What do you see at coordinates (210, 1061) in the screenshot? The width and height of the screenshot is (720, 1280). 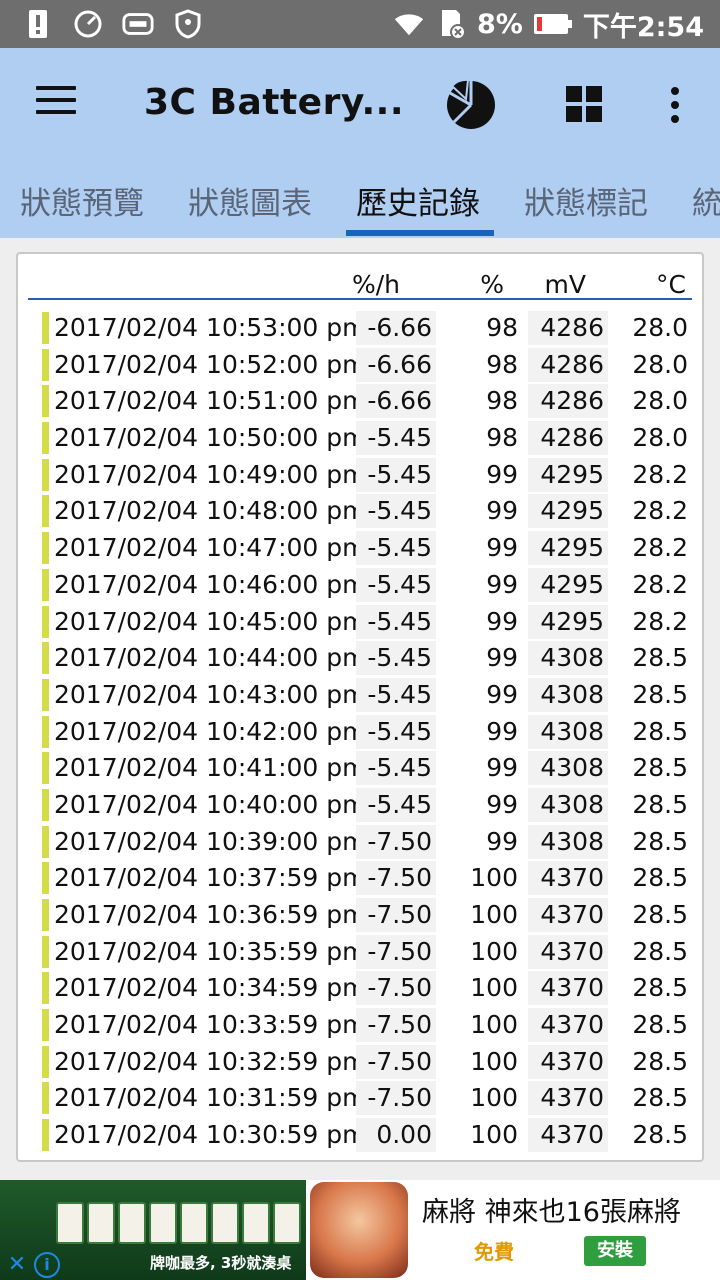 I see `cell-time: 2017/02/04 10:32:59 pm` at bounding box center [210, 1061].